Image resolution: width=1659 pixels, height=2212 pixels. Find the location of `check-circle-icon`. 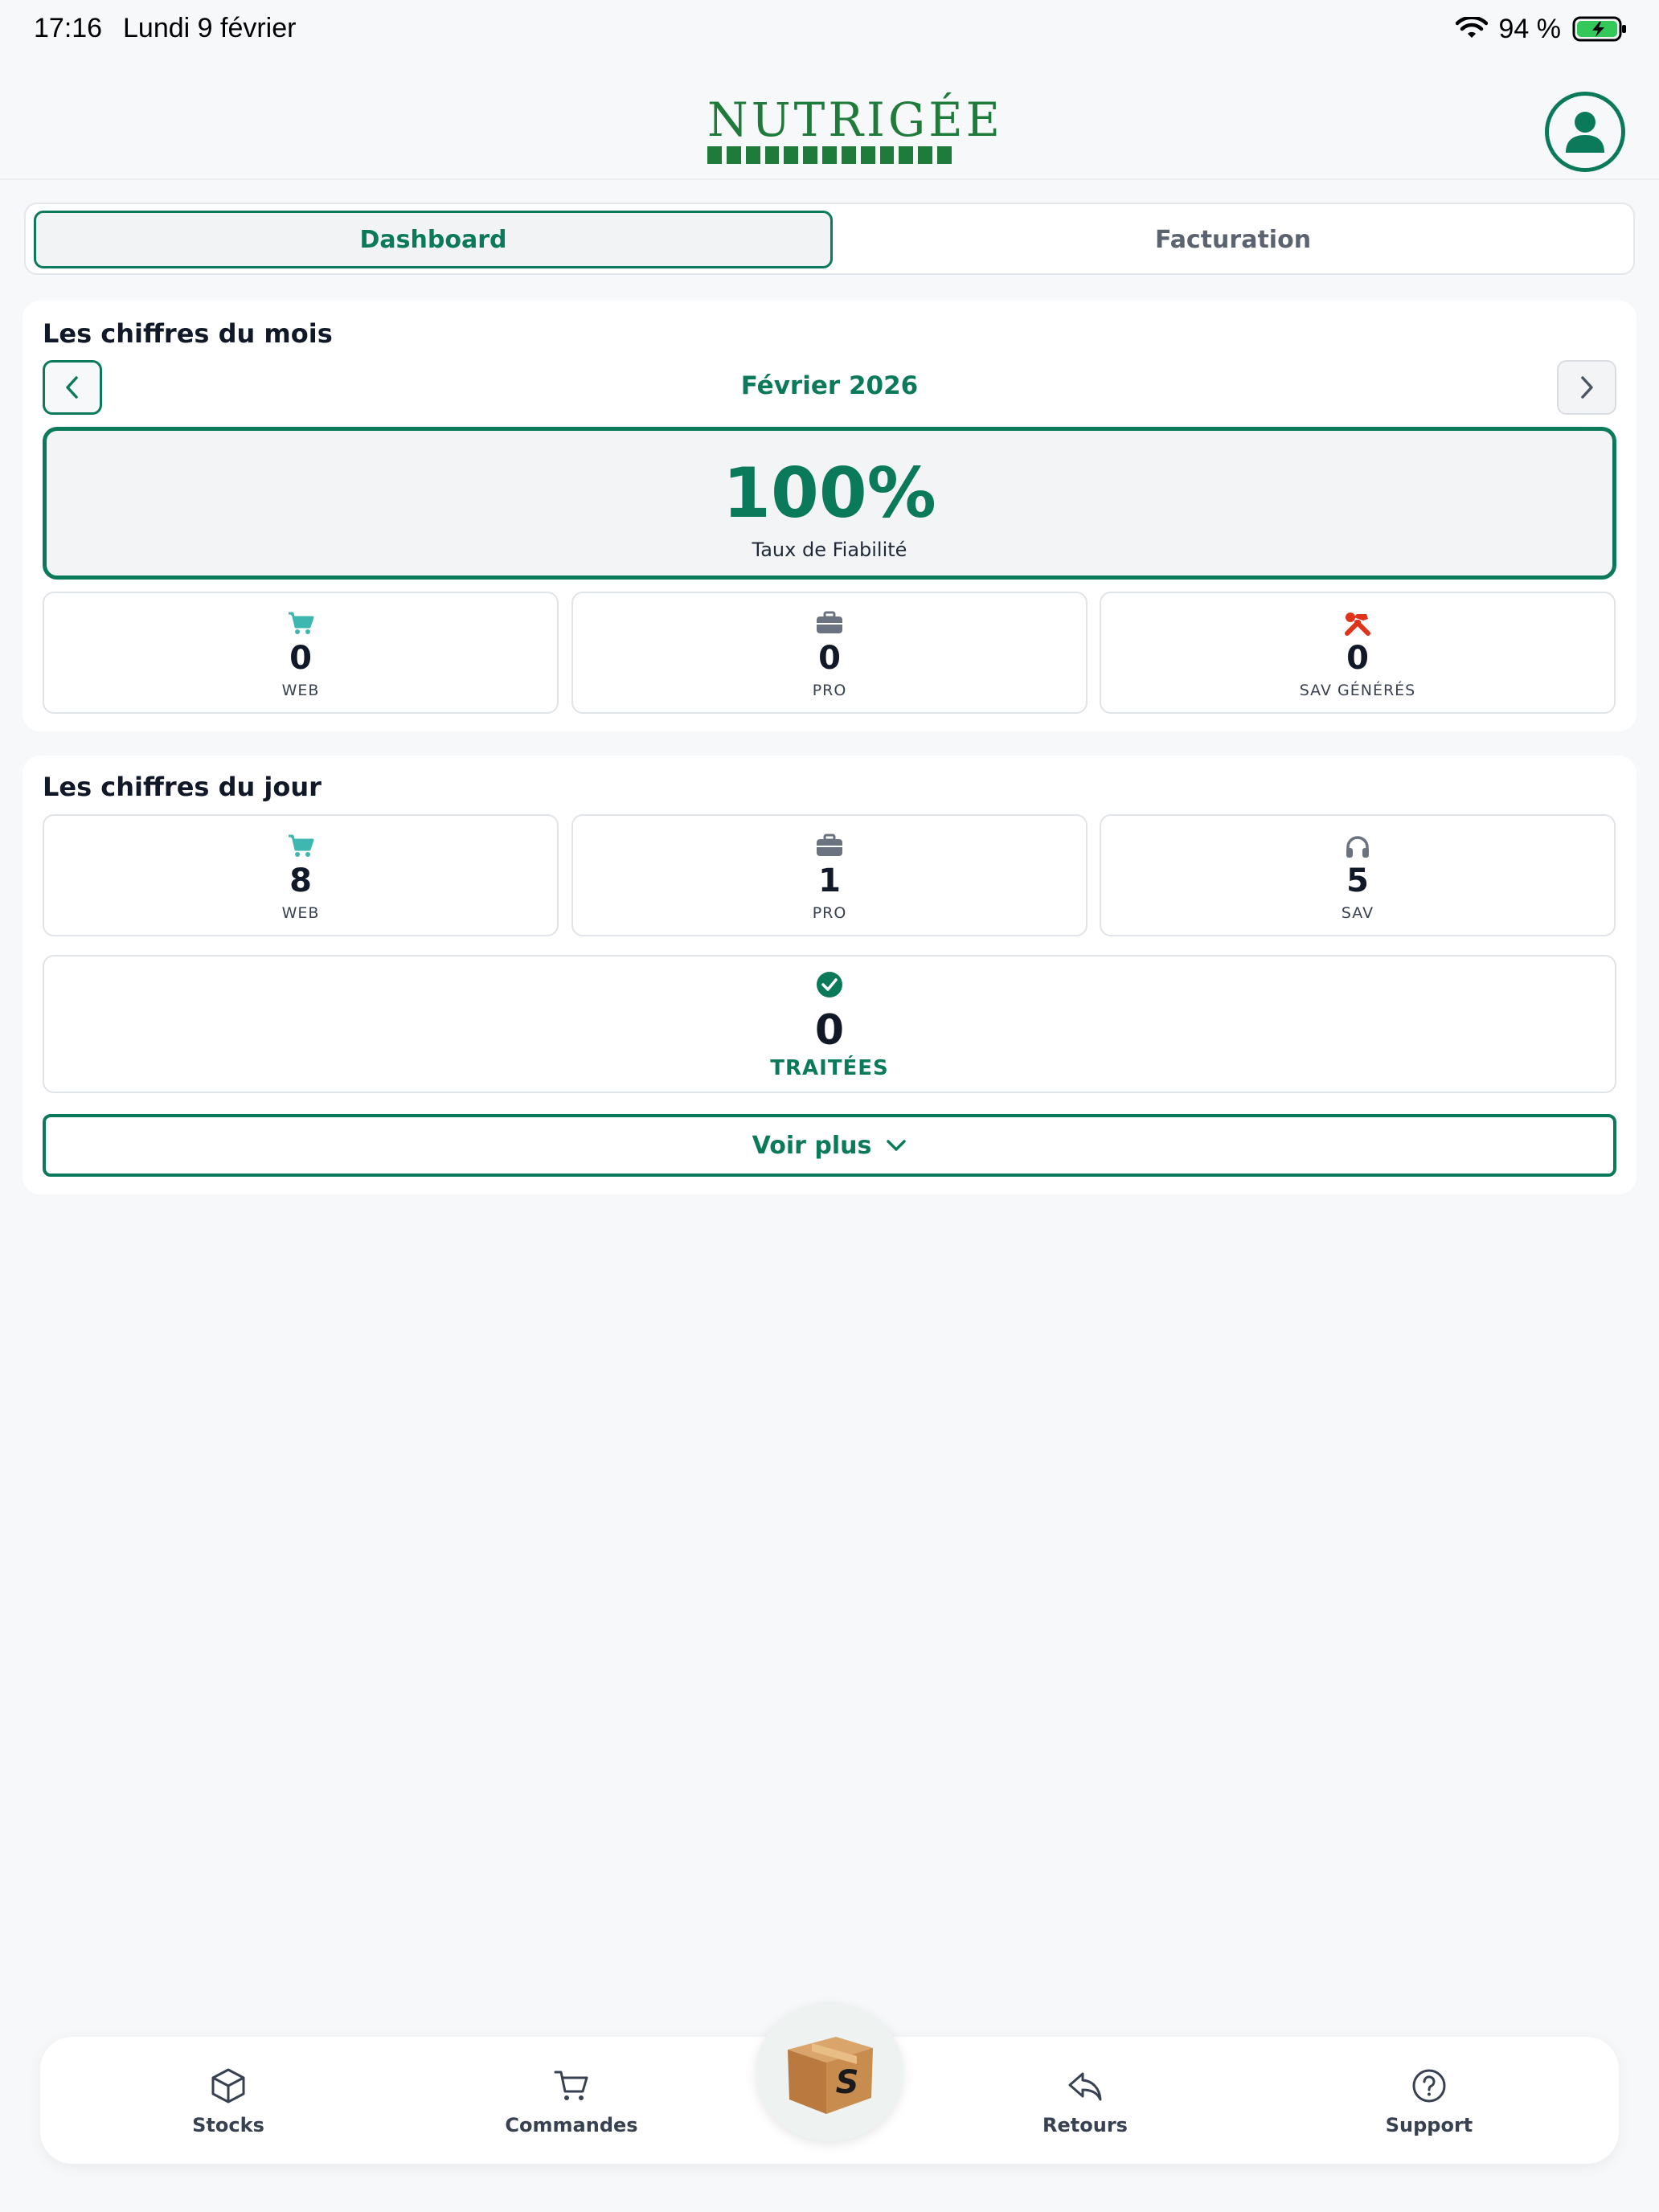

check-circle-icon is located at coordinates (829, 984).